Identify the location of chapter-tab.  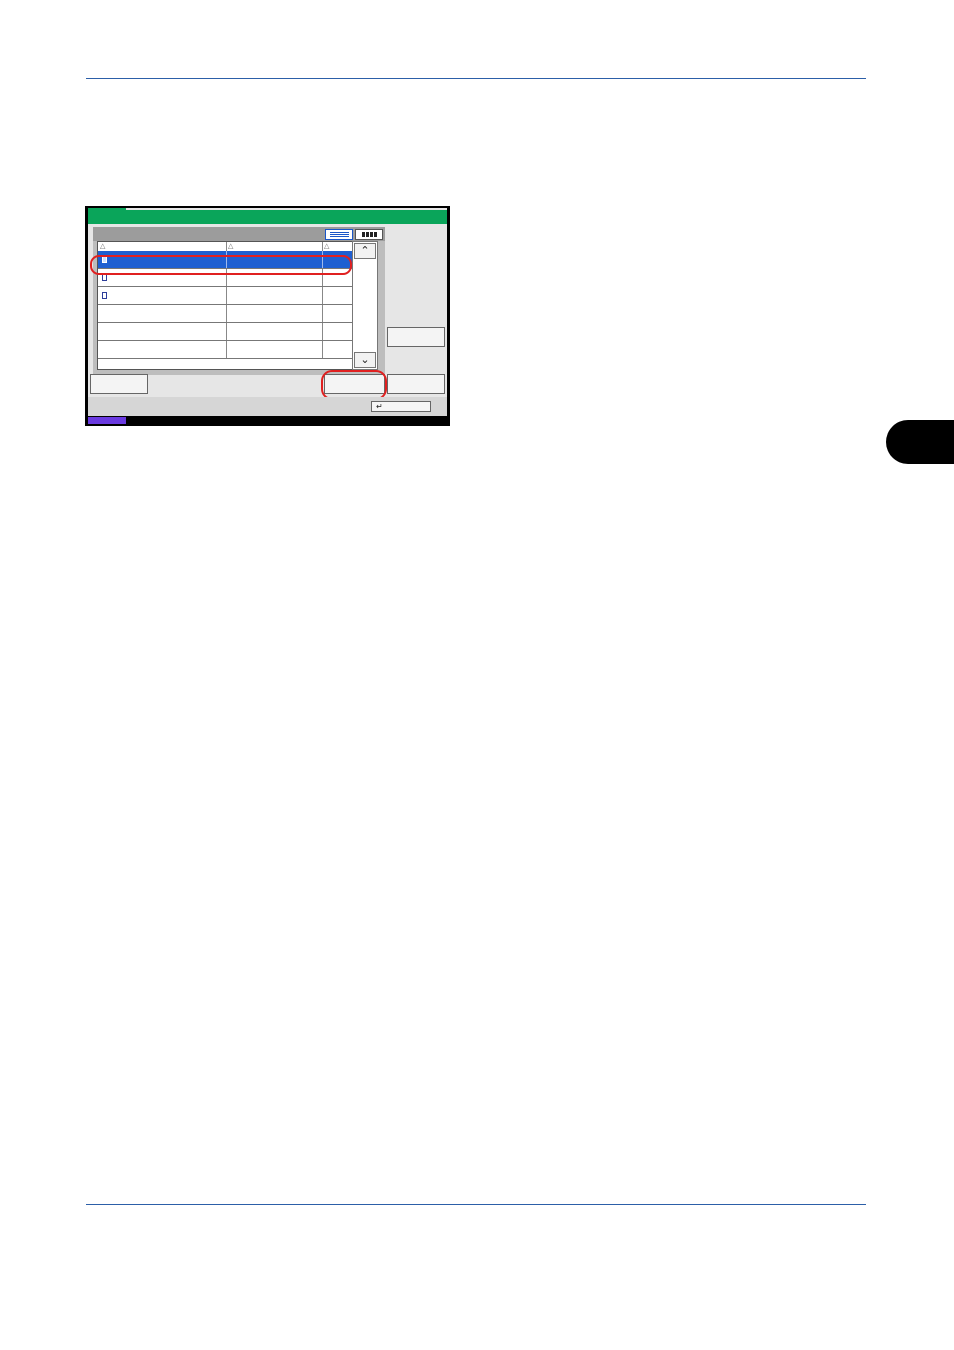
(920, 442).